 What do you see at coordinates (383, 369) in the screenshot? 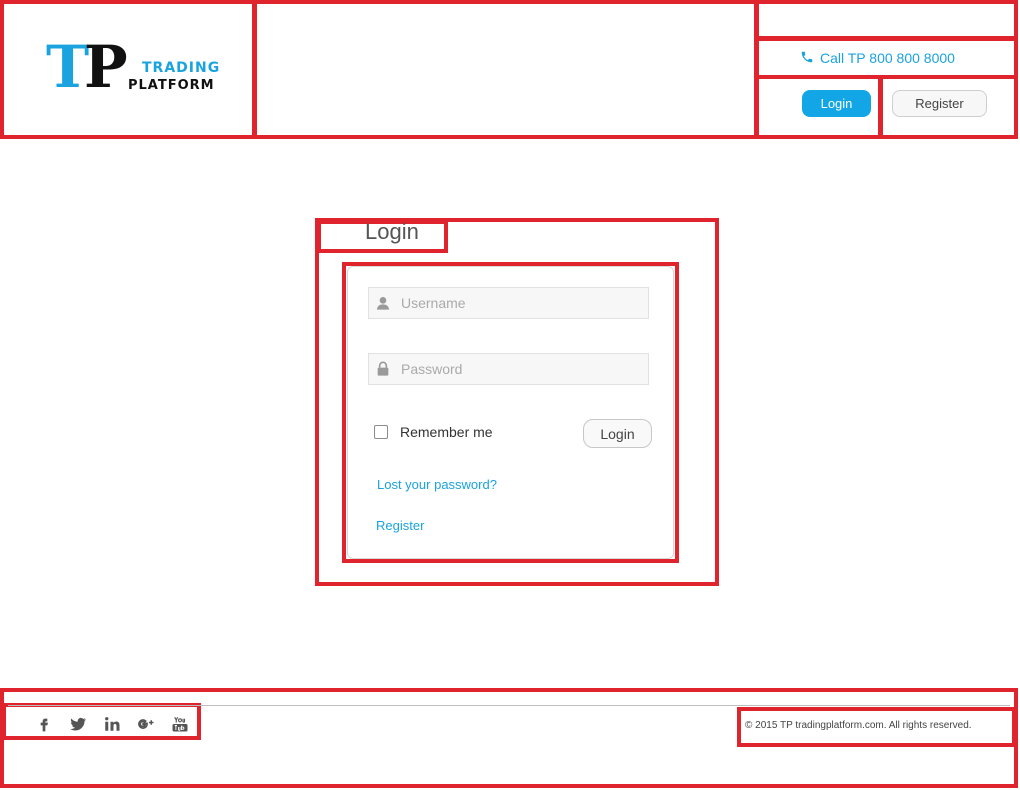
I see `lock-icon` at bounding box center [383, 369].